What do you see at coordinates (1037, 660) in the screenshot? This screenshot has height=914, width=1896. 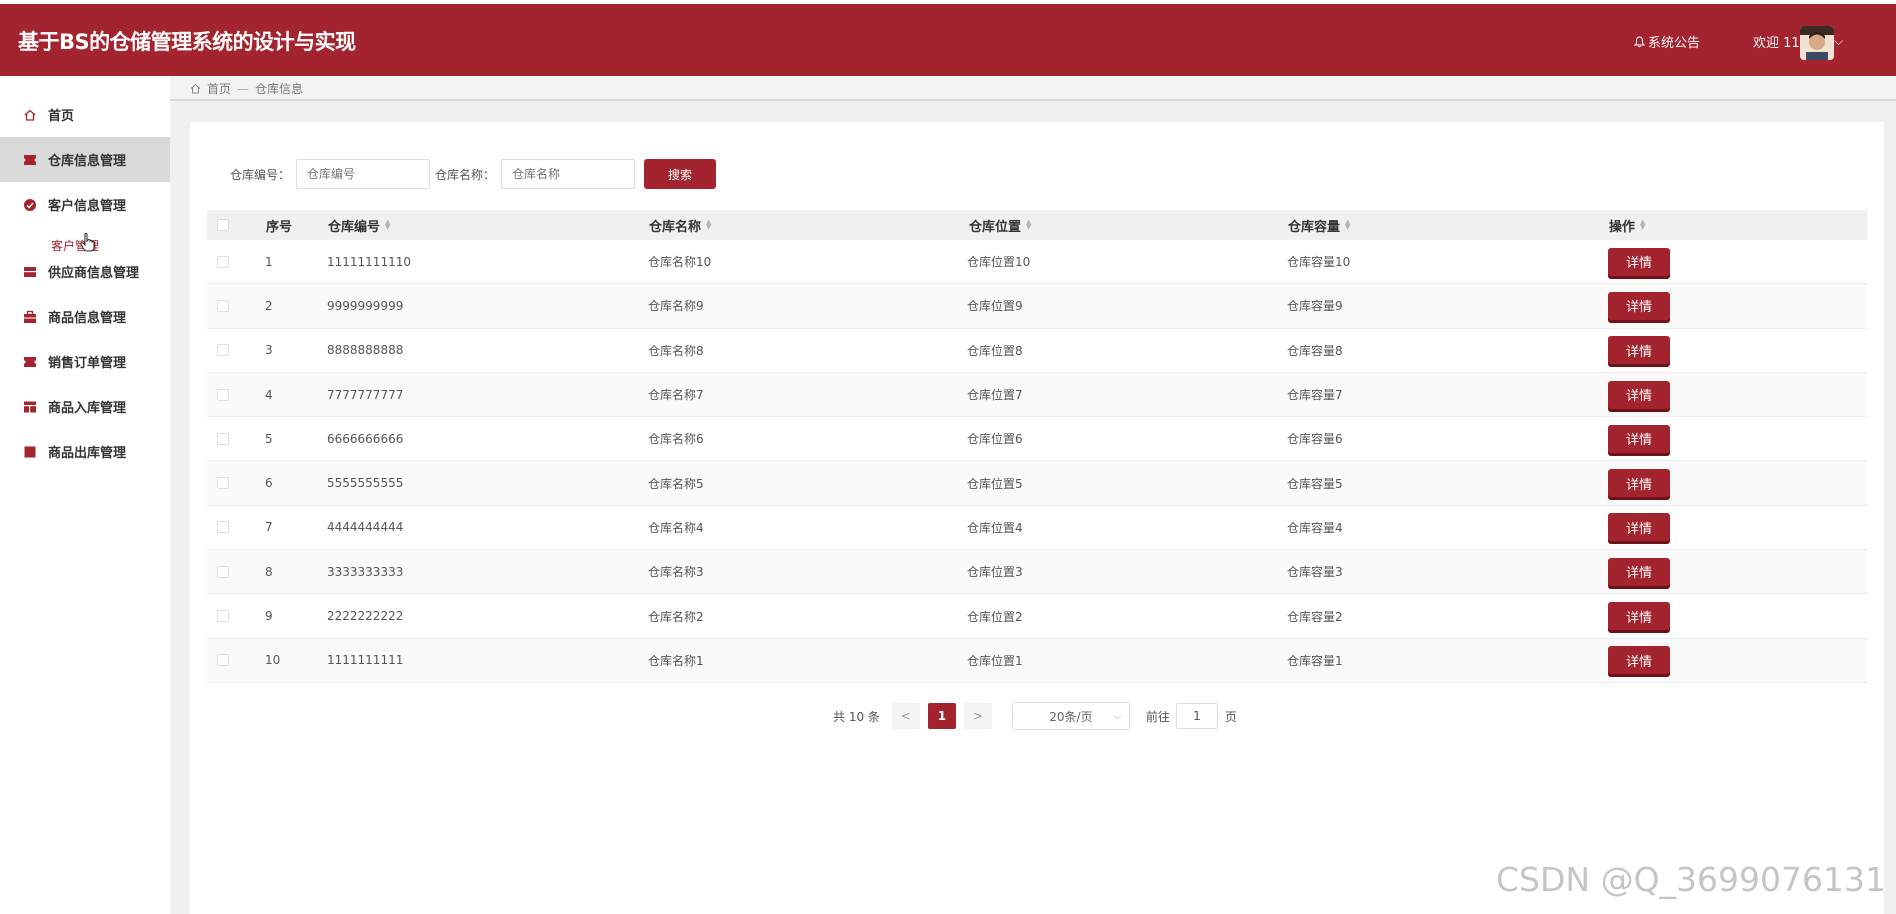 I see `table-row: 10 1111111111 仓库名称1 仓库位置1 仓库容量1 详情` at bounding box center [1037, 660].